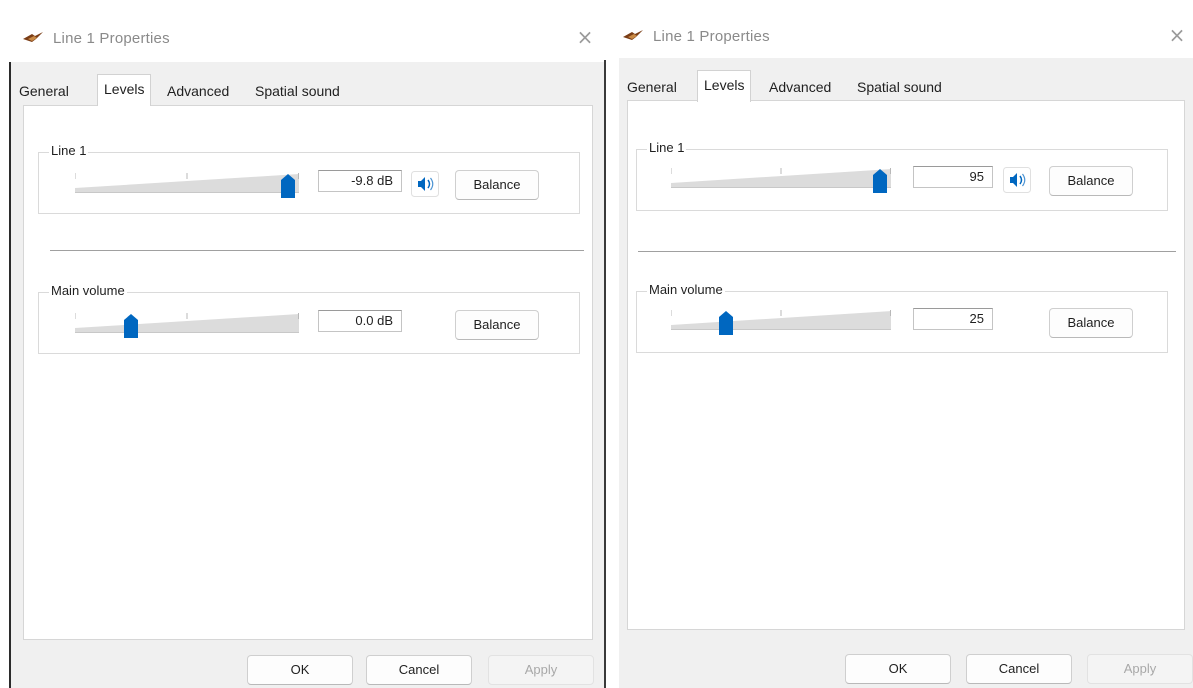 The image size is (1193, 688). I want to click on line1-value-box: -9.8 dB, so click(360, 181).